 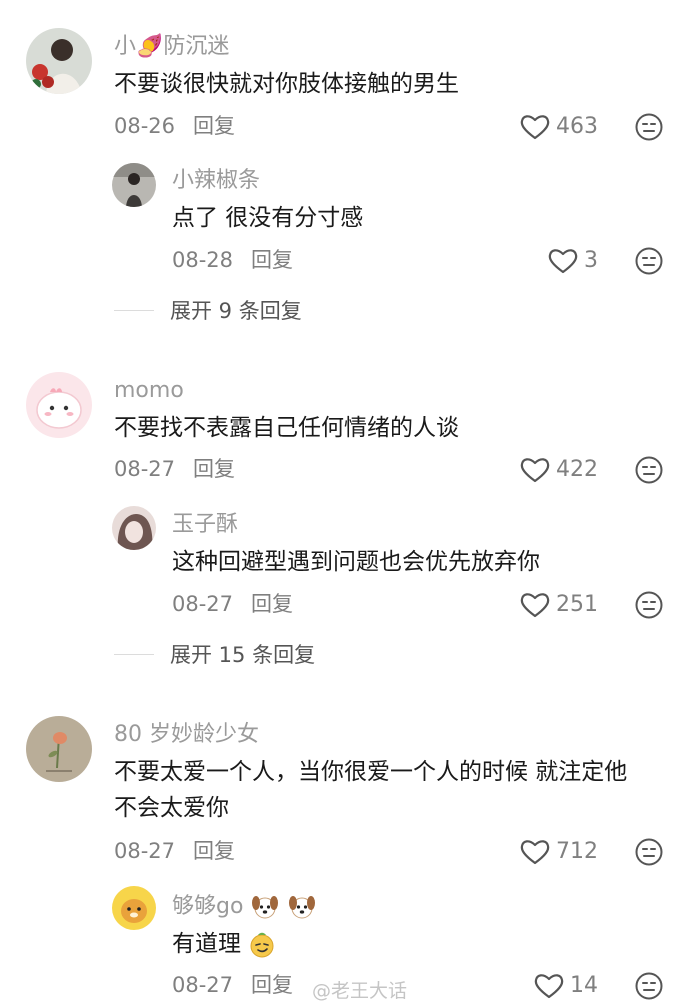 I want to click on like-count: 422, so click(x=577, y=469).